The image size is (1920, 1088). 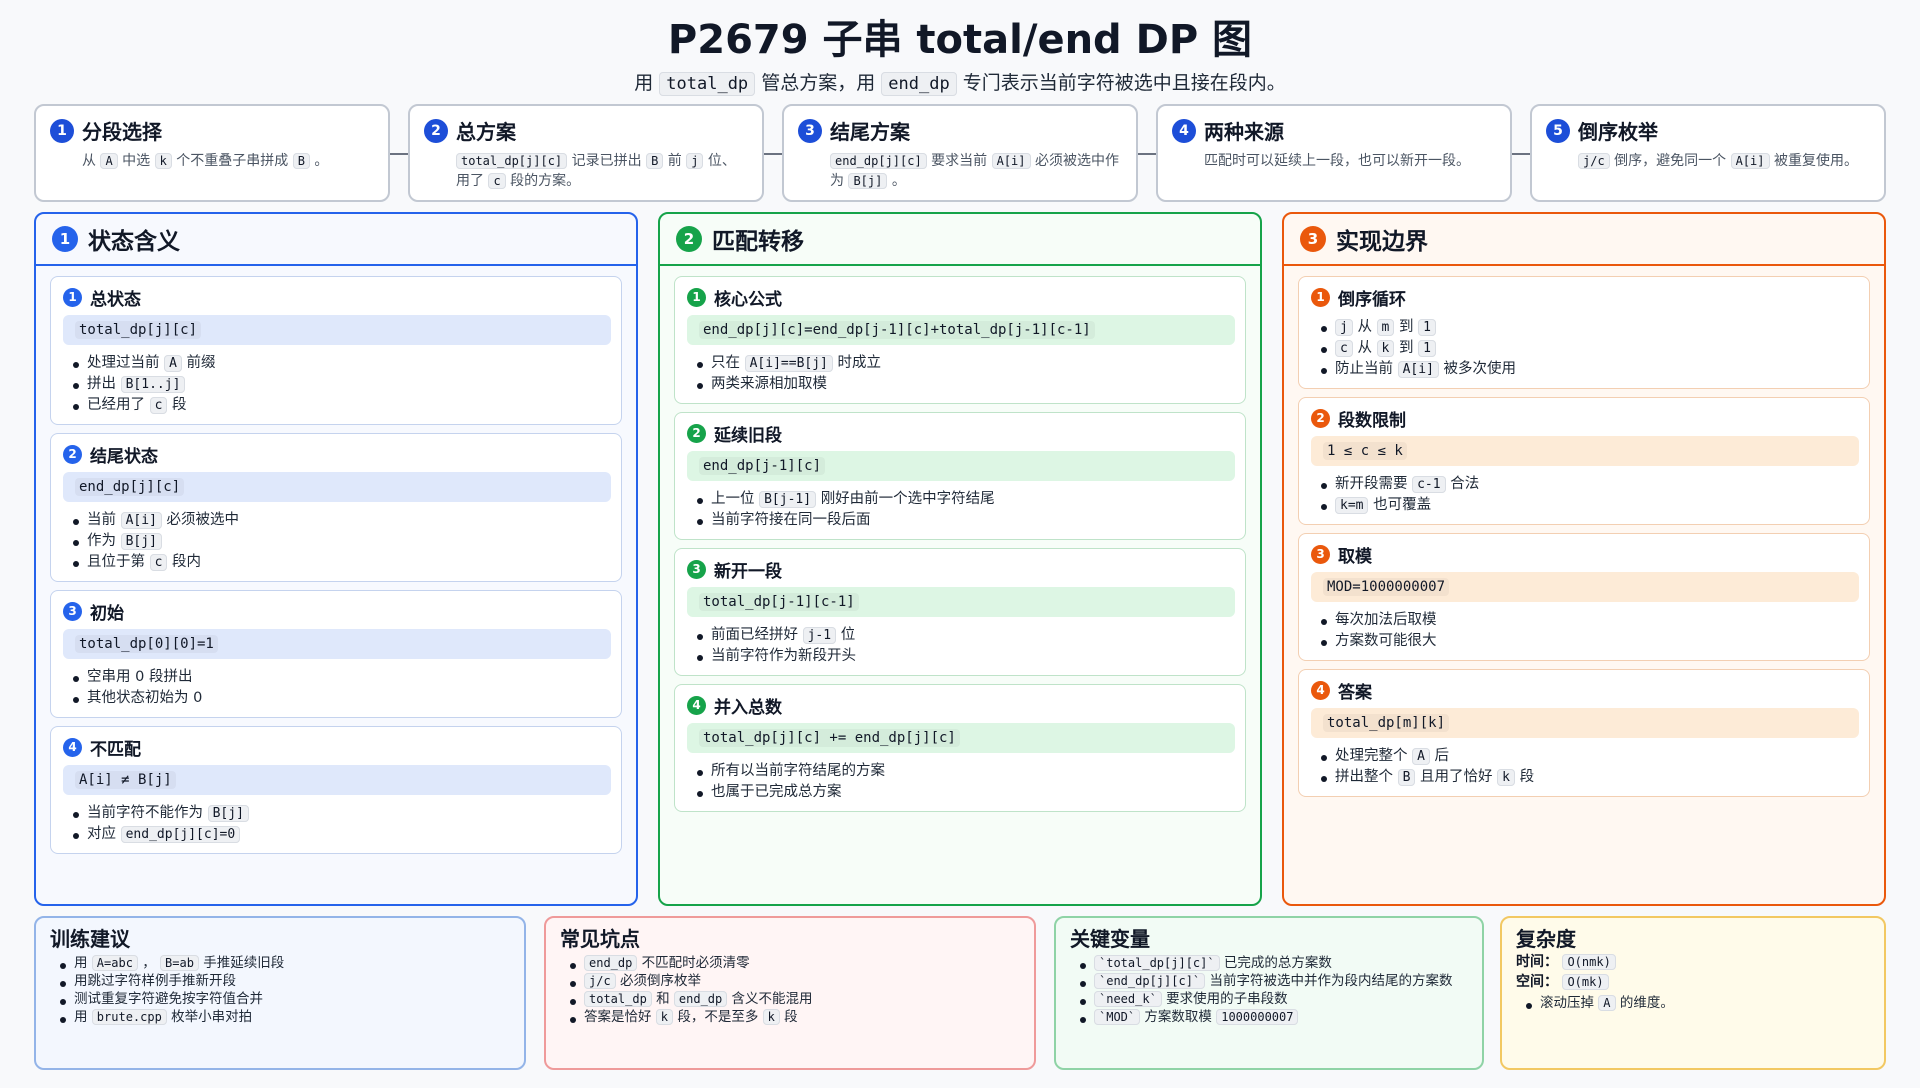 What do you see at coordinates (1590, 327) in the screenshot?
I see `bullet-item: j 从 m 到 1` at bounding box center [1590, 327].